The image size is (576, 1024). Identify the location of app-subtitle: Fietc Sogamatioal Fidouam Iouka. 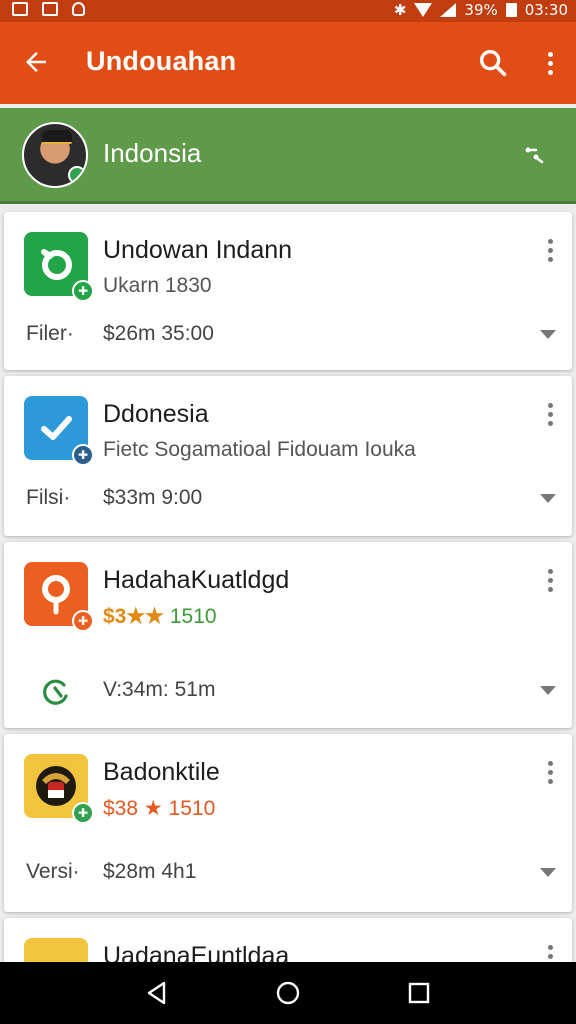
(259, 449).